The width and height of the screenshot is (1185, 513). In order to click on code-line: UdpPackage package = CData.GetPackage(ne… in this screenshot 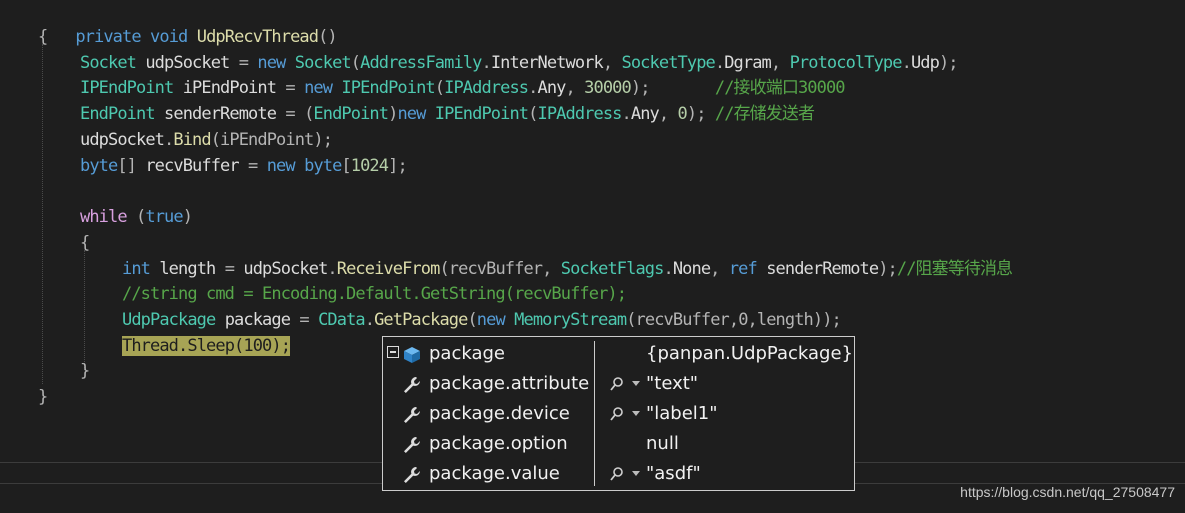, I will do `click(482, 320)`.